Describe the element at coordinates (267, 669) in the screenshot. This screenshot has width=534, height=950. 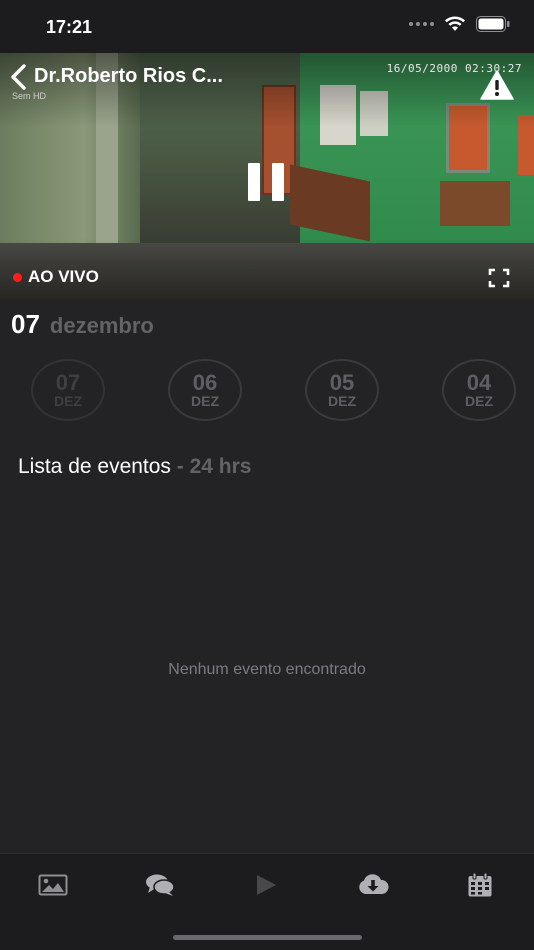
I see `empty-events-message: Nenhum evento encontrado` at that location.